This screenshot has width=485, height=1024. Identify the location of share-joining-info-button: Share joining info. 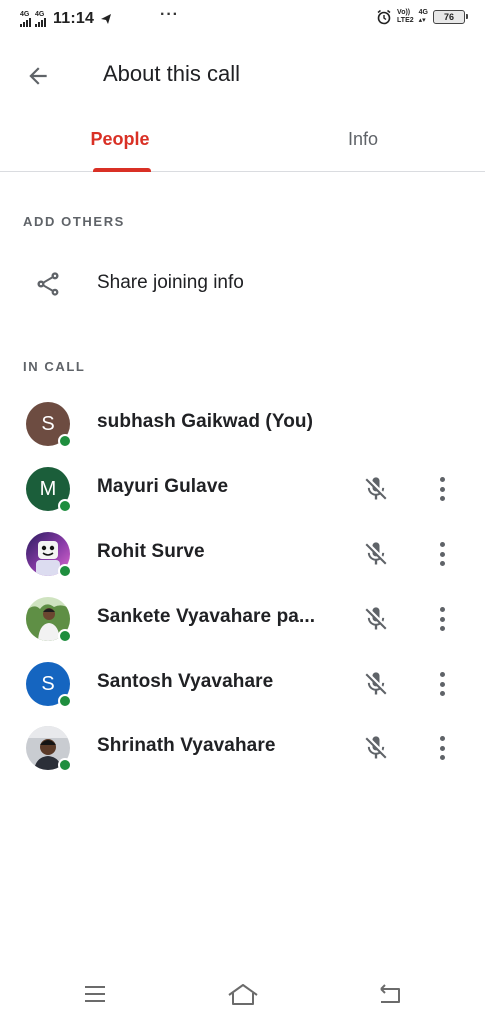
(242, 284).